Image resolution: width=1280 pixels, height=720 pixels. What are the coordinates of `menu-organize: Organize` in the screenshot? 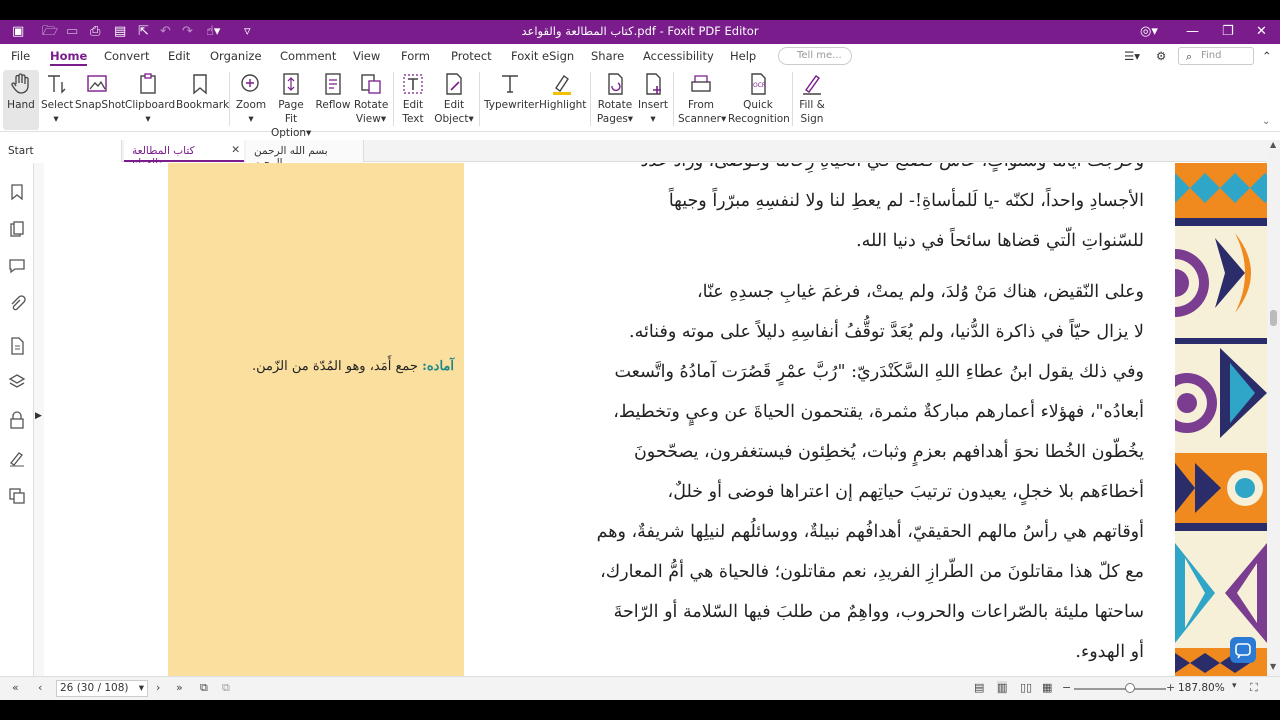 It's located at (236, 56).